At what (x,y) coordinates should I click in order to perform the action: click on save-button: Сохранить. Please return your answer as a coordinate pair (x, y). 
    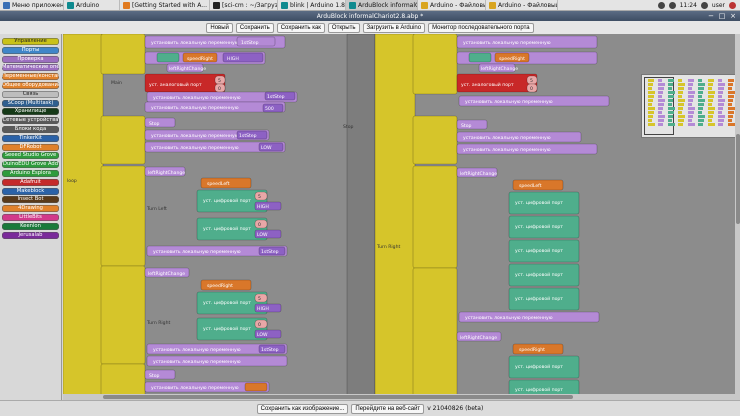
    Looking at the image, I should click on (254, 27).